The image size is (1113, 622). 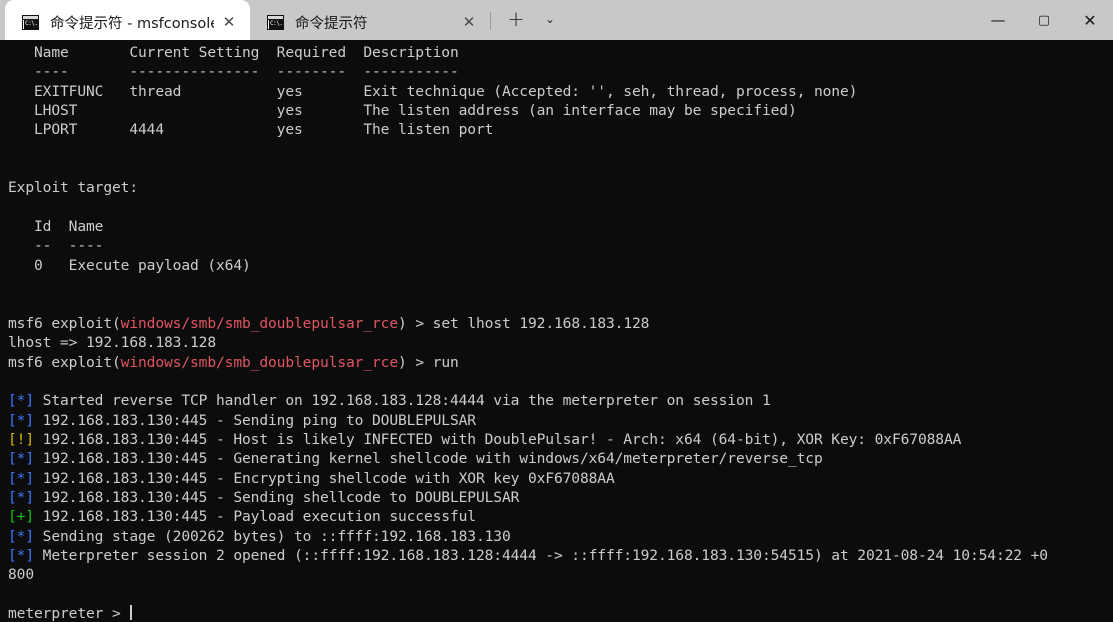 What do you see at coordinates (560, 265) in the screenshot?
I see `terminal-line-target-row-0: 0 Execute payload (x64)` at bounding box center [560, 265].